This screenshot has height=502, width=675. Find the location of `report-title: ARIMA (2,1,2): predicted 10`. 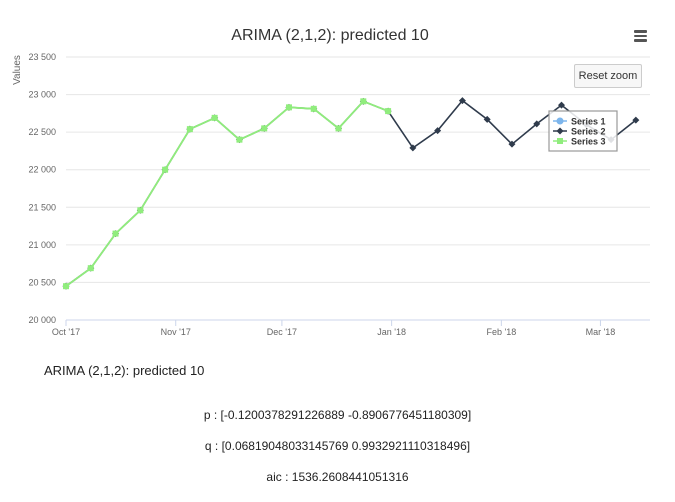

report-title: ARIMA (2,1,2): predicted 10 is located at coordinates (124, 370).